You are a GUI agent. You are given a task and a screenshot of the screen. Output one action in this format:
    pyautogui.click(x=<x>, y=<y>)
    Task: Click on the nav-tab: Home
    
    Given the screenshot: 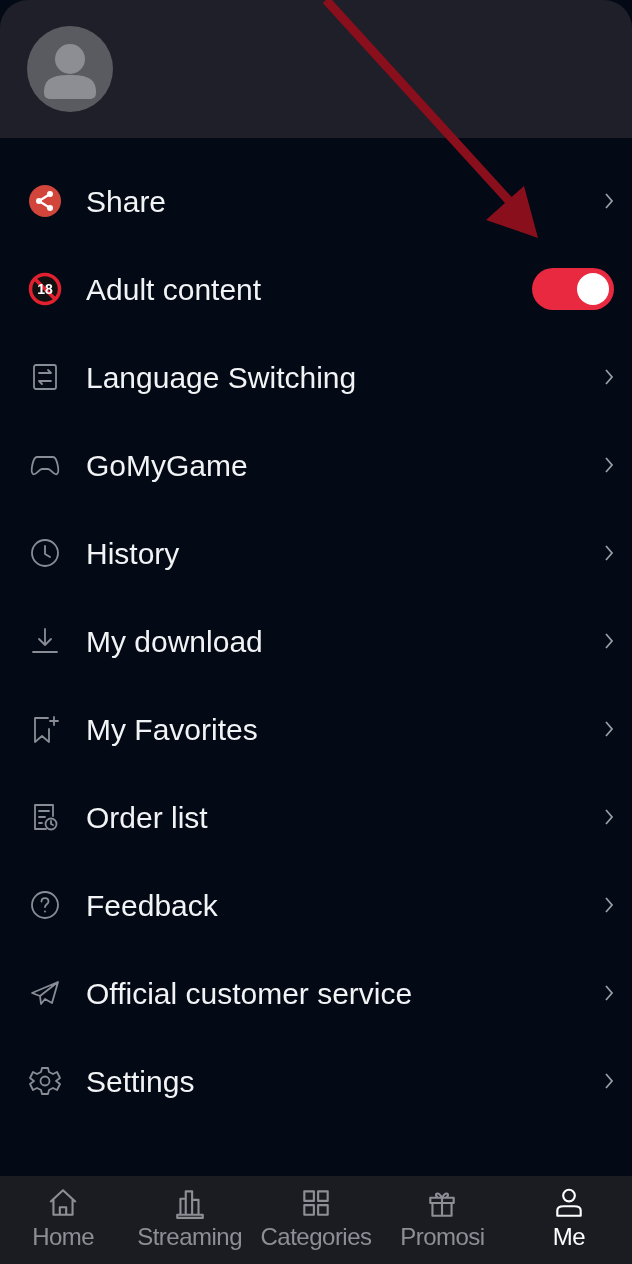 What is the action you would take?
    pyautogui.click(x=63, y=1219)
    